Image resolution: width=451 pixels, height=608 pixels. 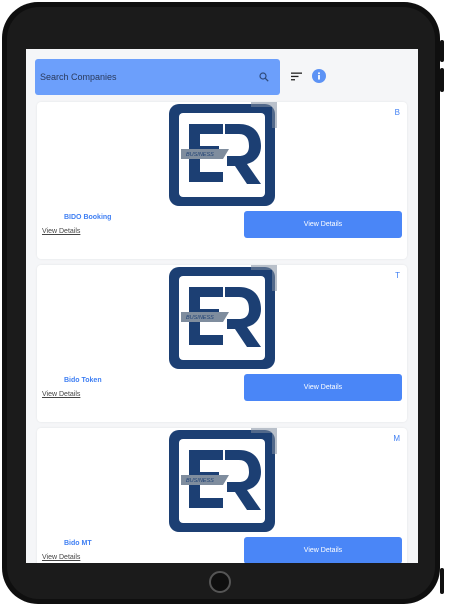 What do you see at coordinates (397, 275) in the screenshot?
I see `company-initial-badge: T` at bounding box center [397, 275].